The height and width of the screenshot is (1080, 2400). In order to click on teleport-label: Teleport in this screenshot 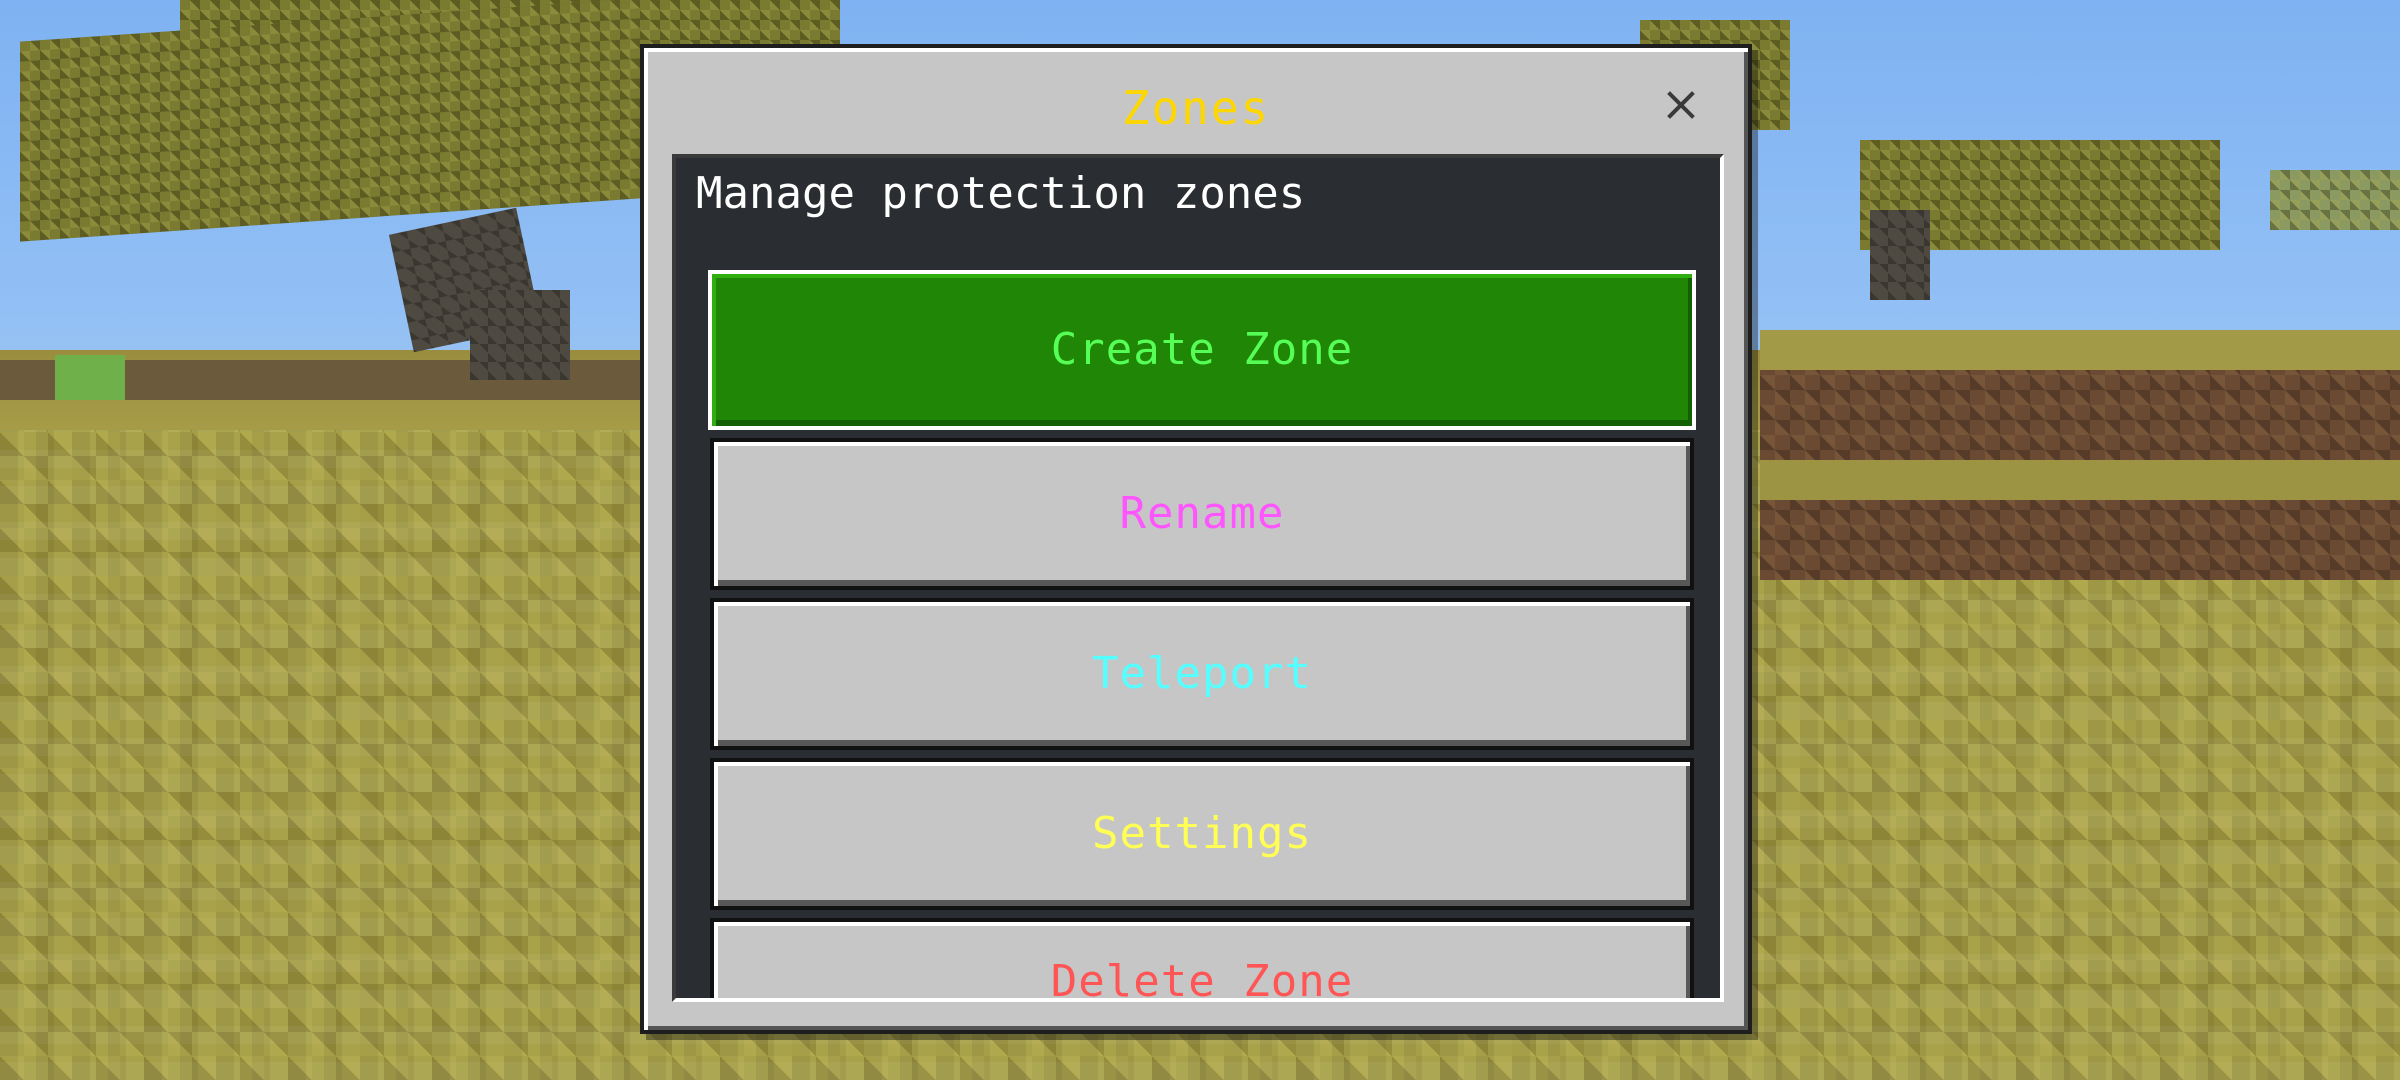, I will do `click(1202, 673)`.